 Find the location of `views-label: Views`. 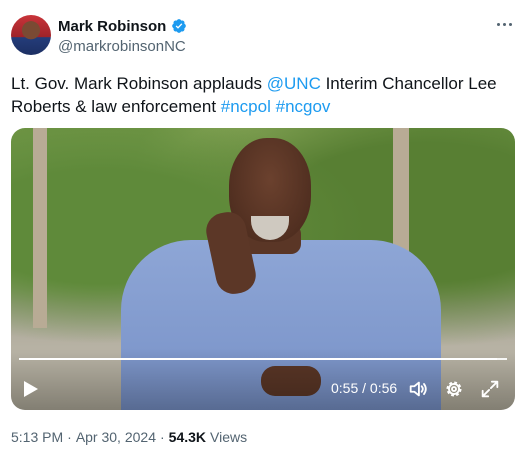

views-label: Views is located at coordinates (229, 437).